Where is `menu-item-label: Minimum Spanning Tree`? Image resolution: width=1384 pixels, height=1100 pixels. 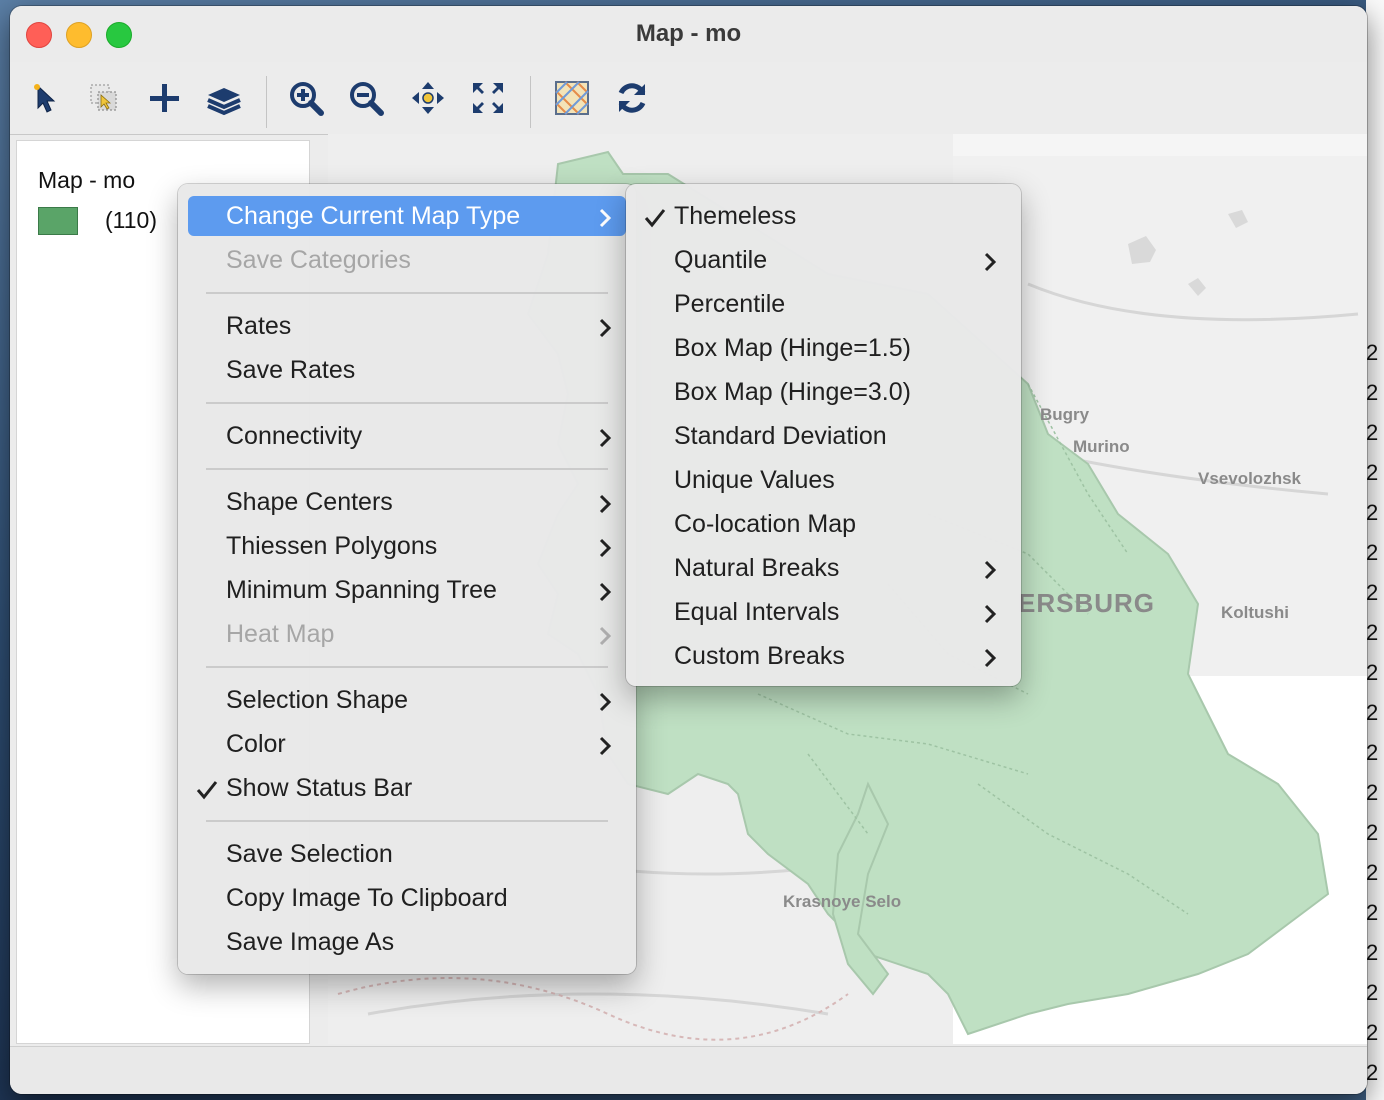 menu-item-label: Minimum Spanning Tree is located at coordinates (361, 590).